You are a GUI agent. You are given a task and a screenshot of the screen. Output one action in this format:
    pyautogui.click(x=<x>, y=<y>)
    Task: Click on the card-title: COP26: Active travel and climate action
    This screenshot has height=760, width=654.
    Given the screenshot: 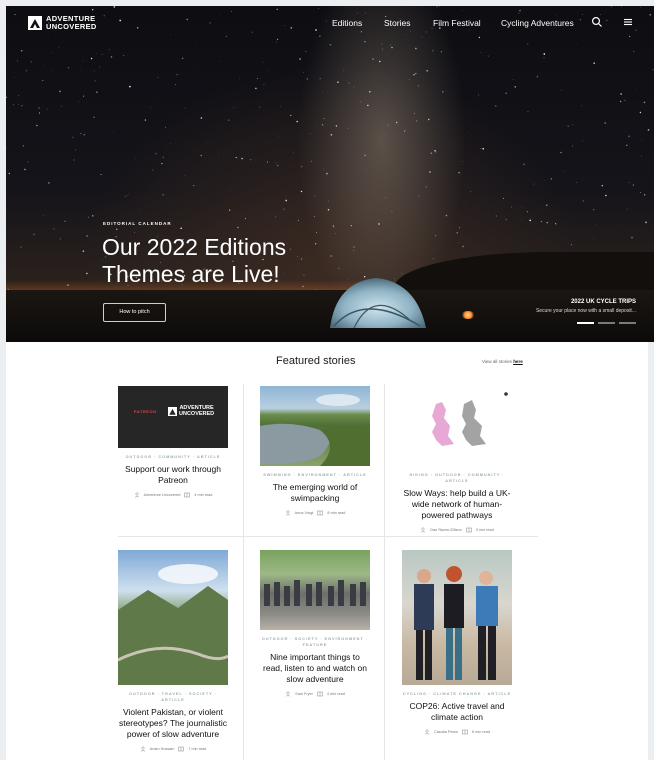 What is the action you would take?
    pyautogui.click(x=457, y=712)
    